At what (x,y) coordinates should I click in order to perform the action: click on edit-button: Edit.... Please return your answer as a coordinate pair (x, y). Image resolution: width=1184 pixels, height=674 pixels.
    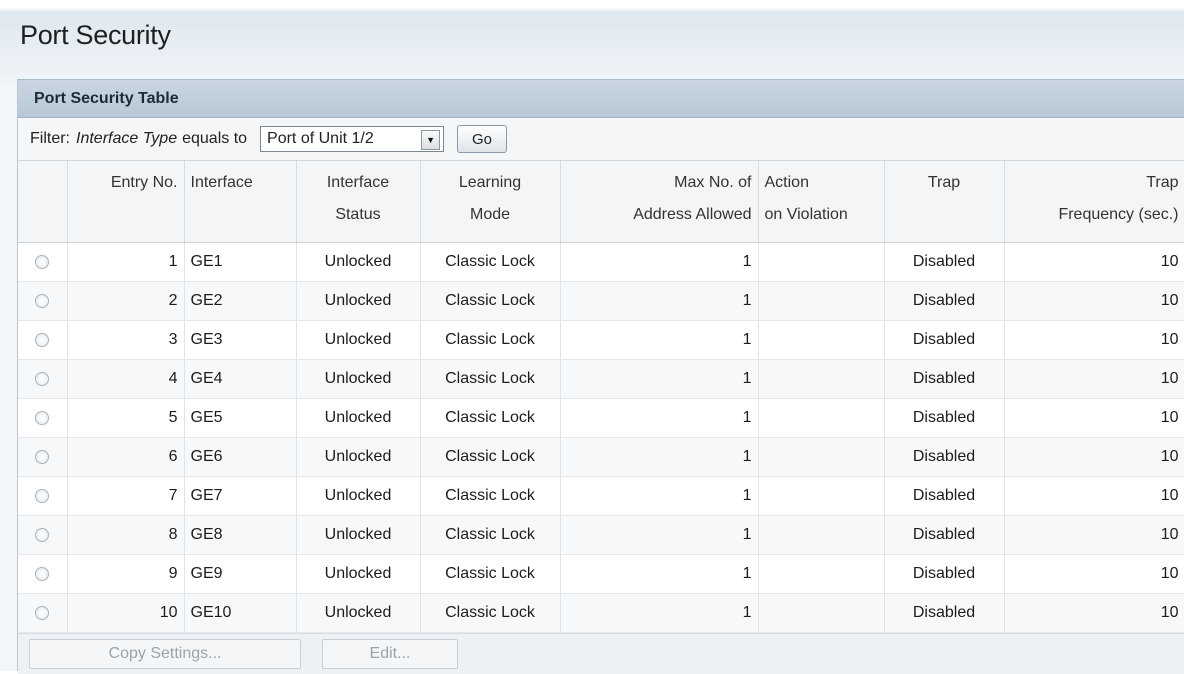
    Looking at the image, I should click on (390, 654).